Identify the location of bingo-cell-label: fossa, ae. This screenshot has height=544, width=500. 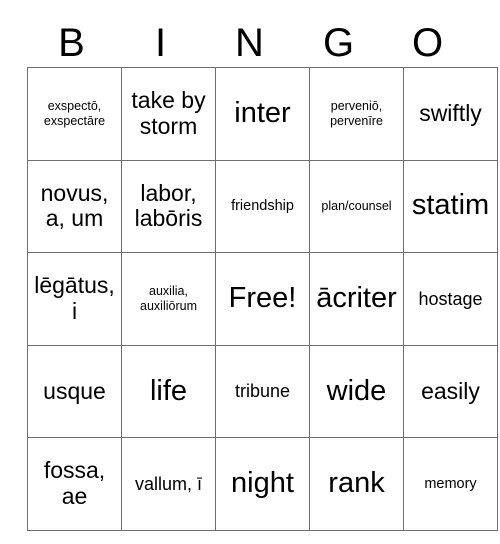
(74, 483).